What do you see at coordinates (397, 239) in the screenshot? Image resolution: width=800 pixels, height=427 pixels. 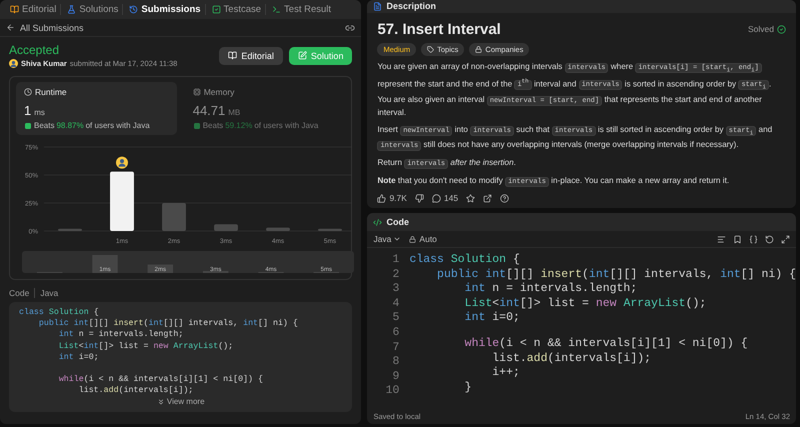 I see `chevron-down-icon` at bounding box center [397, 239].